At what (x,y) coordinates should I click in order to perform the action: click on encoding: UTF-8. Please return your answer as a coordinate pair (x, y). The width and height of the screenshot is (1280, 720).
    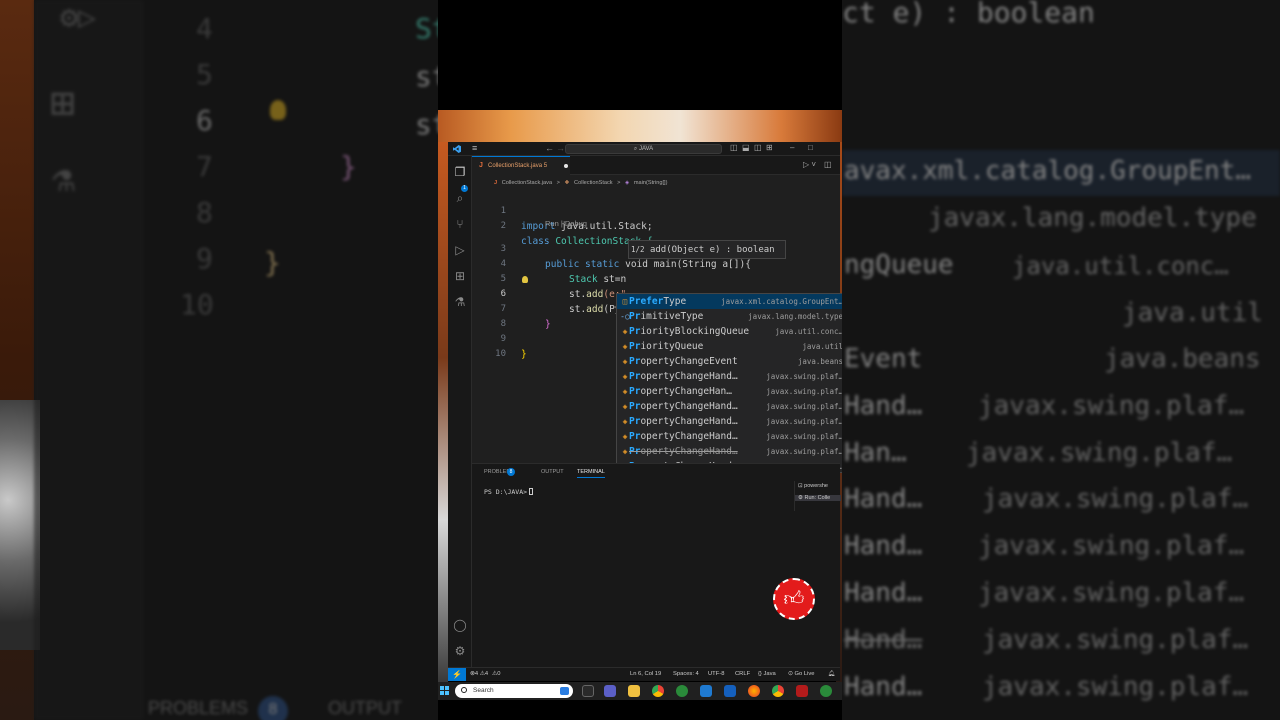
    Looking at the image, I should click on (716, 674).